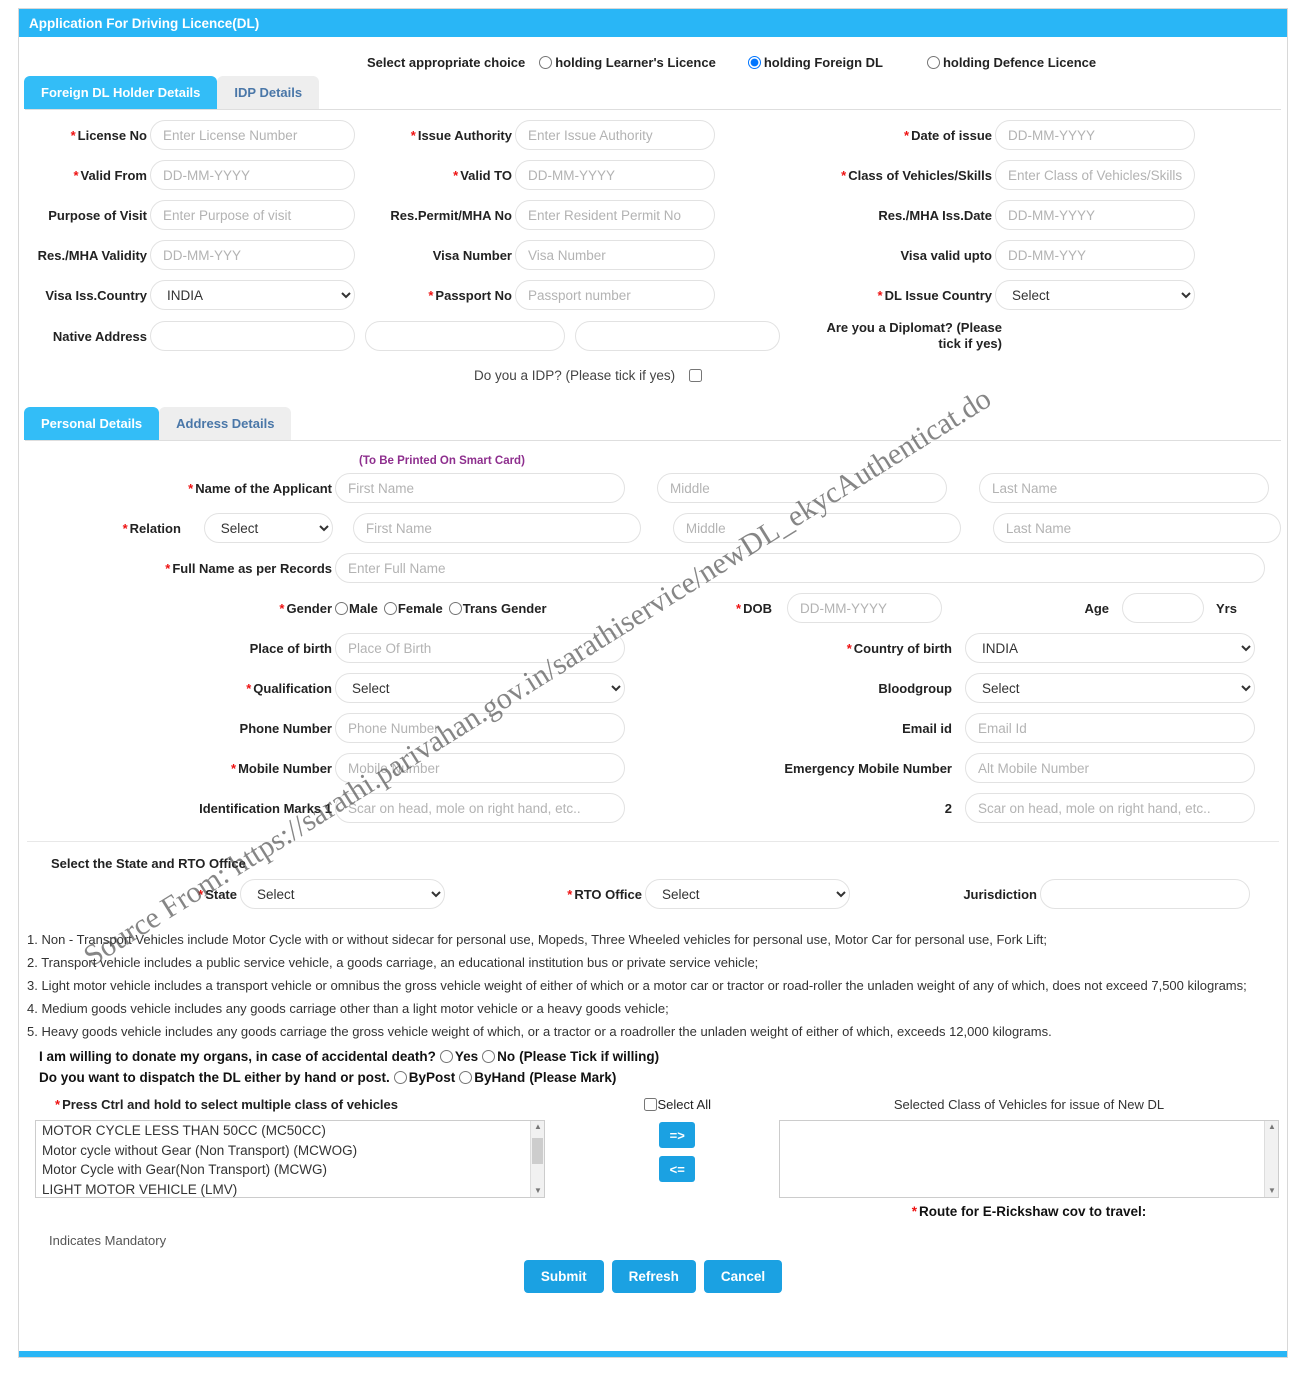  Describe the element at coordinates (696, 375) in the screenshot. I see `idp-question-checkbox` at that location.